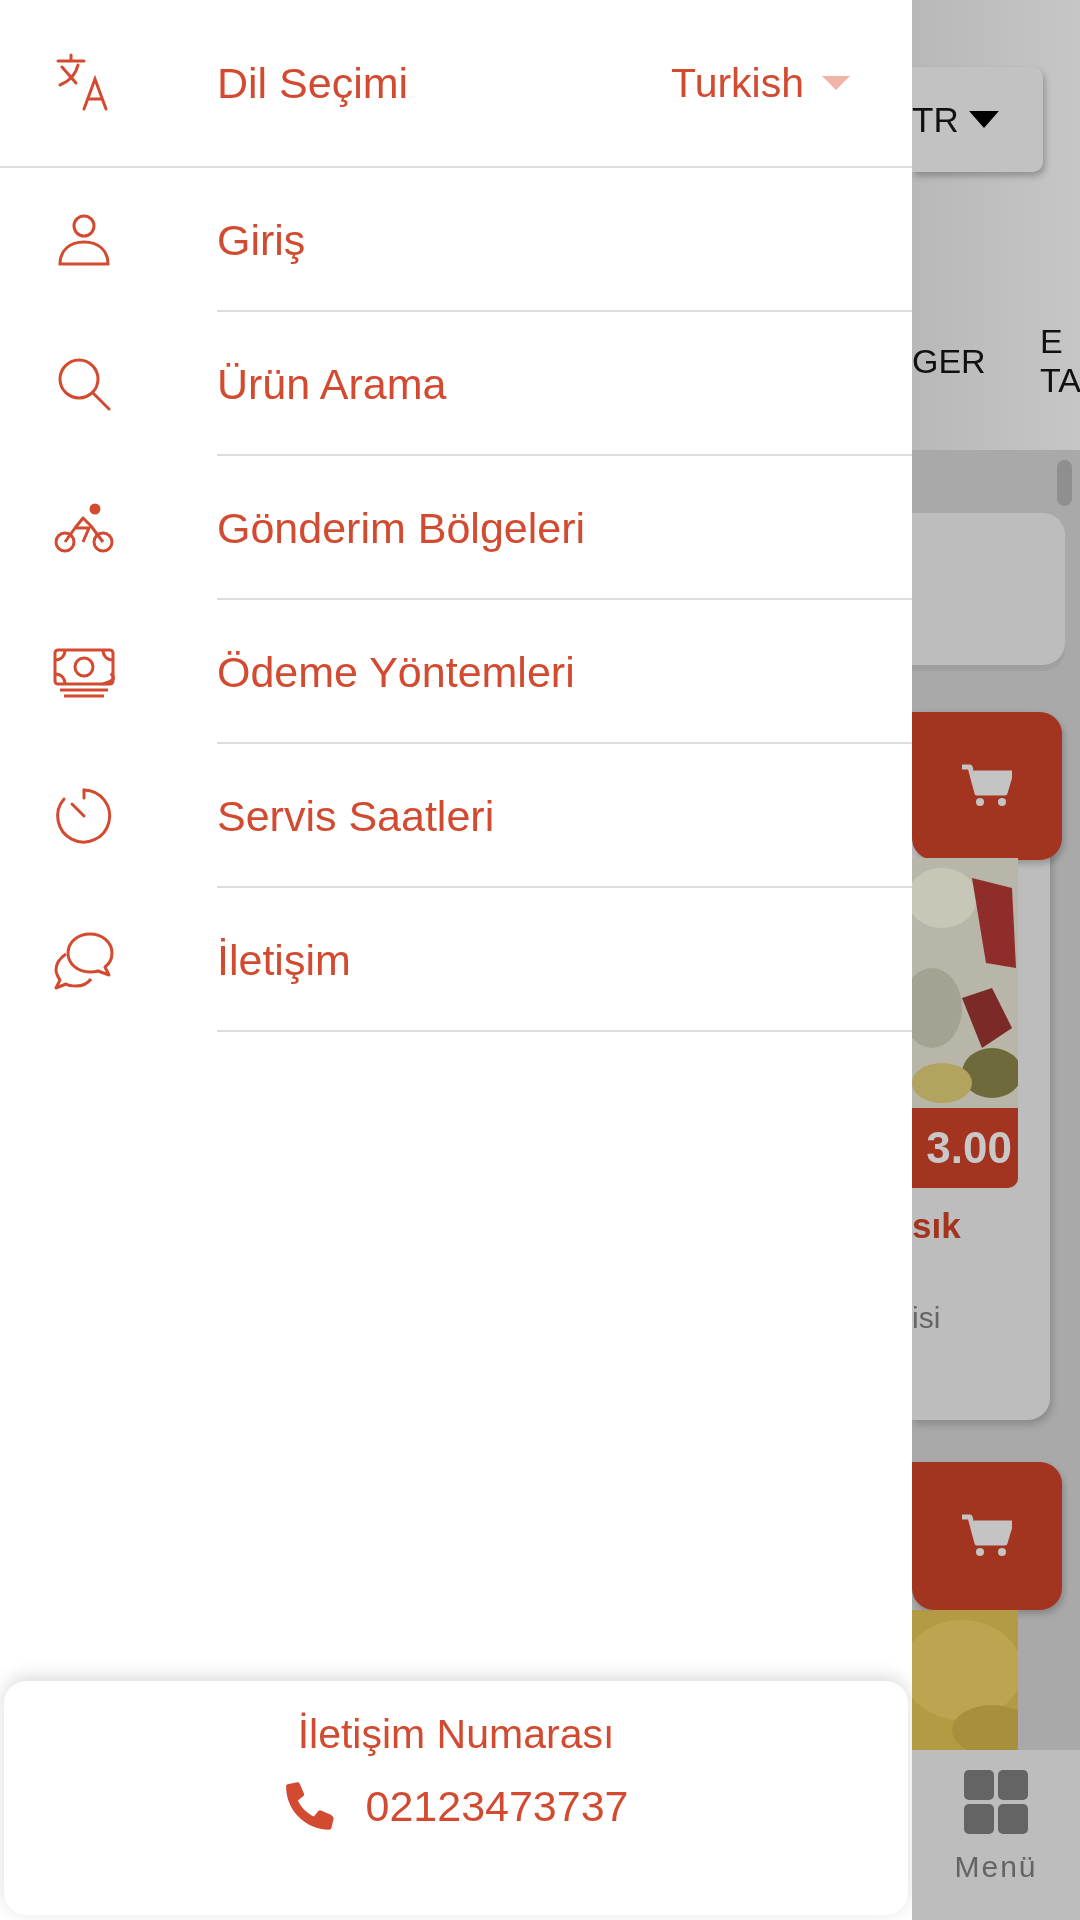 The height and width of the screenshot is (1920, 1080). Describe the element at coordinates (927, 1318) in the screenshot. I see `product-description: isi` at that location.